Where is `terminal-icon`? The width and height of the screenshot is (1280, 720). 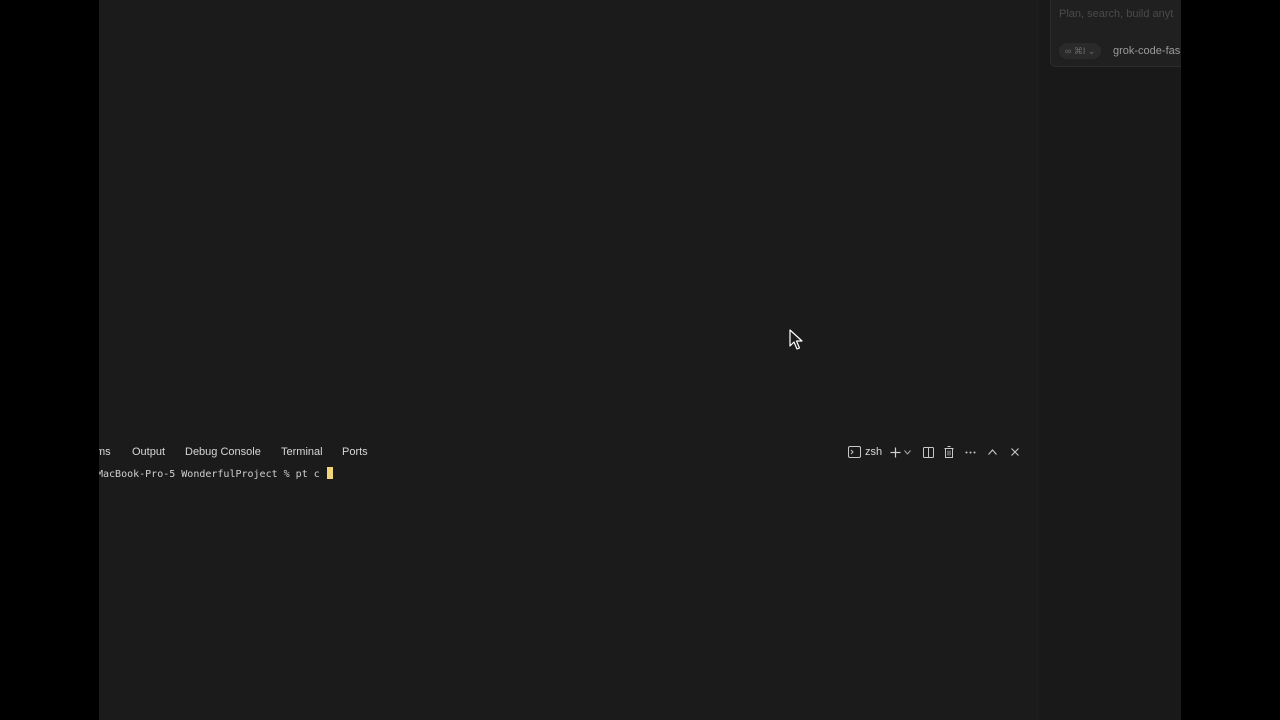 terminal-icon is located at coordinates (854, 452).